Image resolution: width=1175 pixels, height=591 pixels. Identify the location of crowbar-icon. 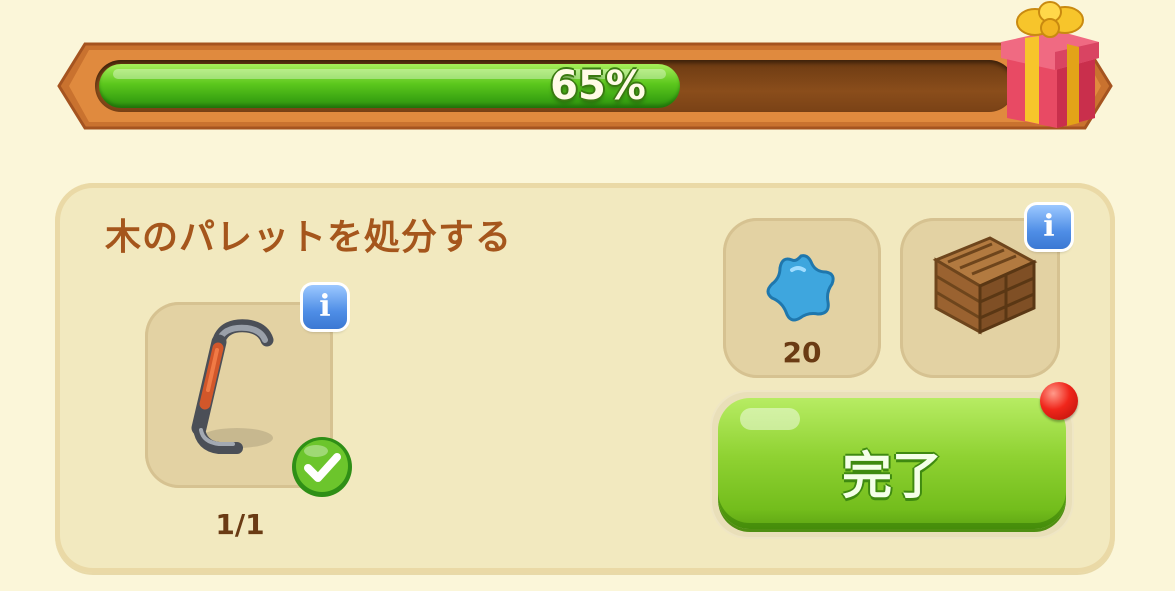
(232, 386).